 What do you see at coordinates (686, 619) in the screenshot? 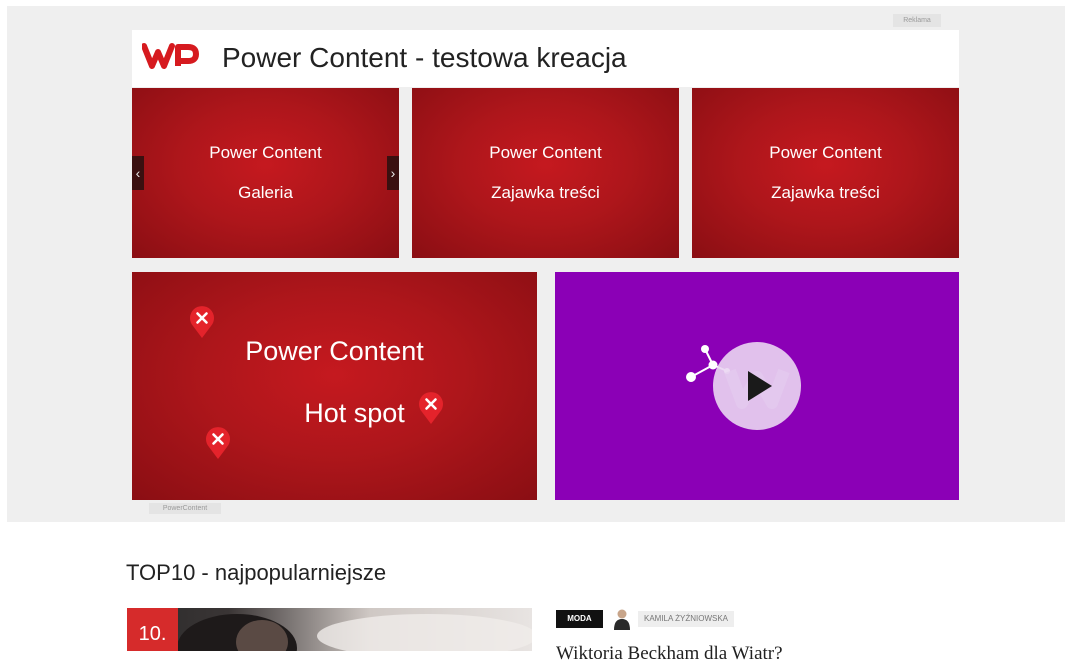
I see `author-name: KAMILA ŻYŹNIOWSKA` at bounding box center [686, 619].